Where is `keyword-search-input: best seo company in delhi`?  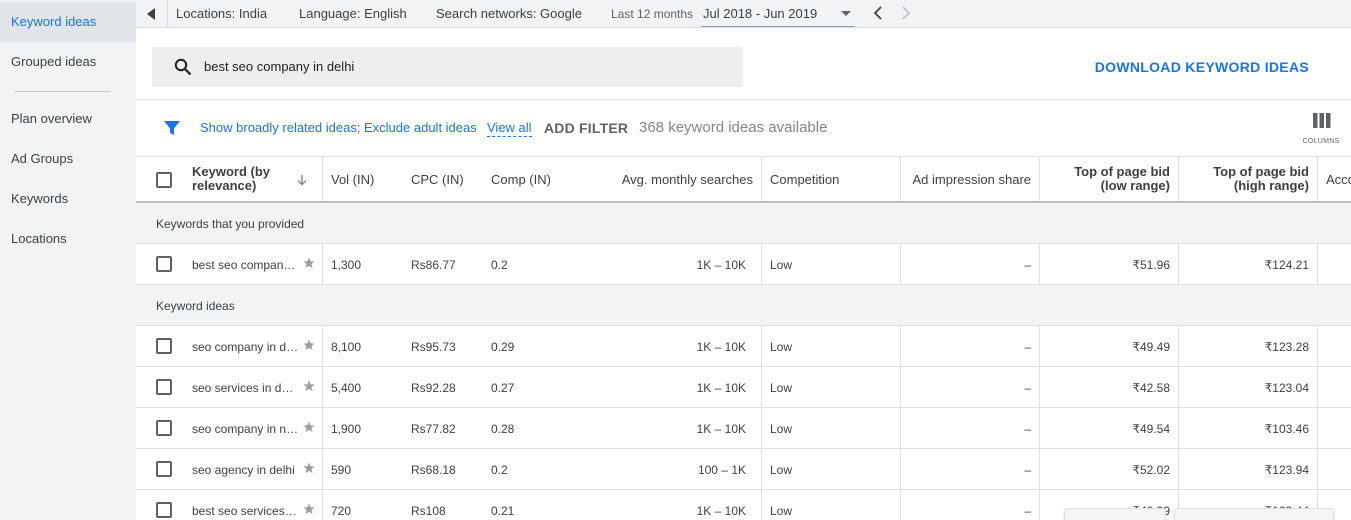
keyword-search-input: best seo company in delhi is located at coordinates (447, 67).